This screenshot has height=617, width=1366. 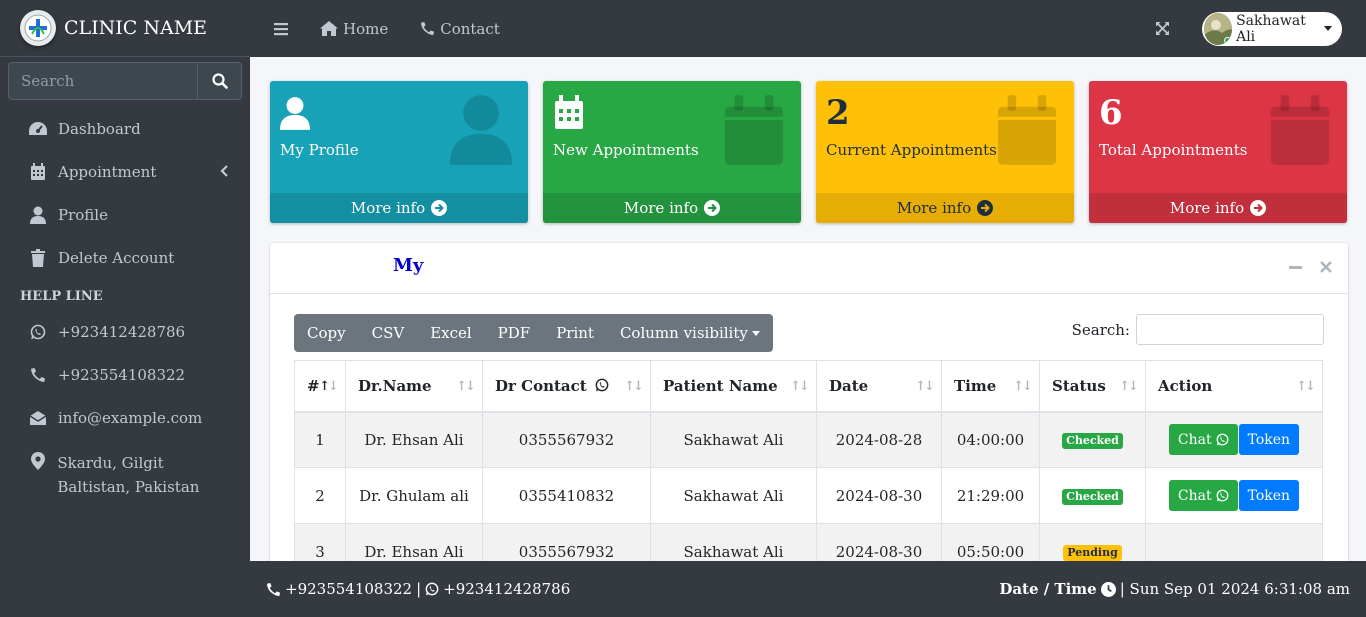 I want to click on column-header-number: # ↑↓, so click(x=320, y=386).